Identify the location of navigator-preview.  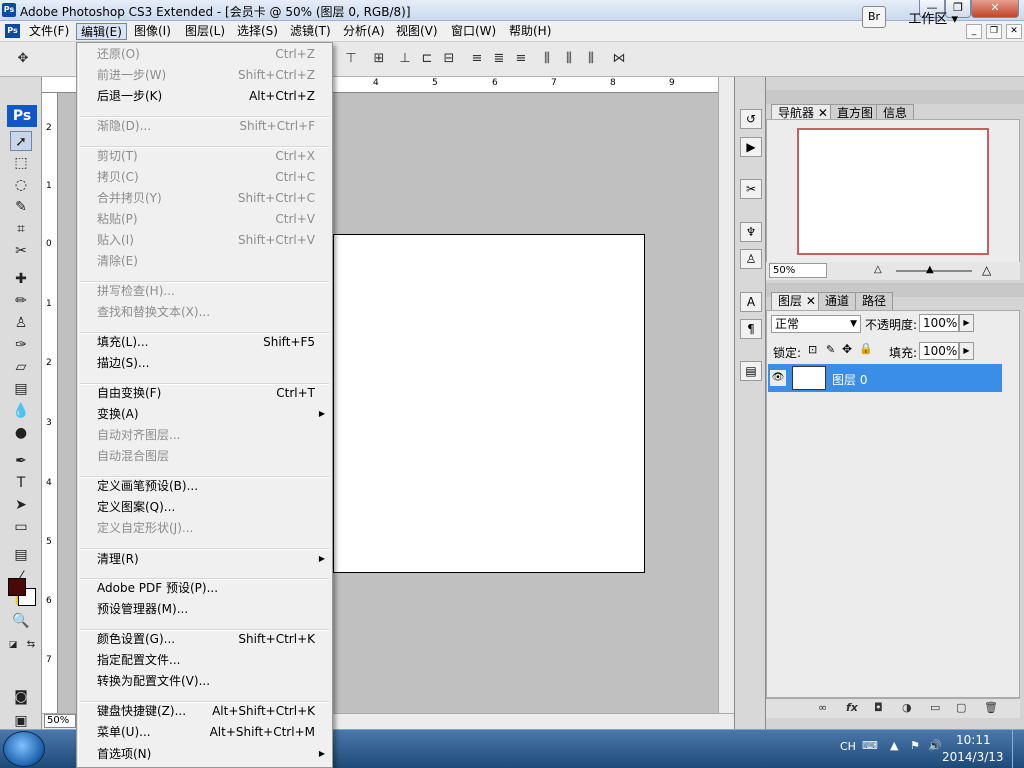
(893, 191).